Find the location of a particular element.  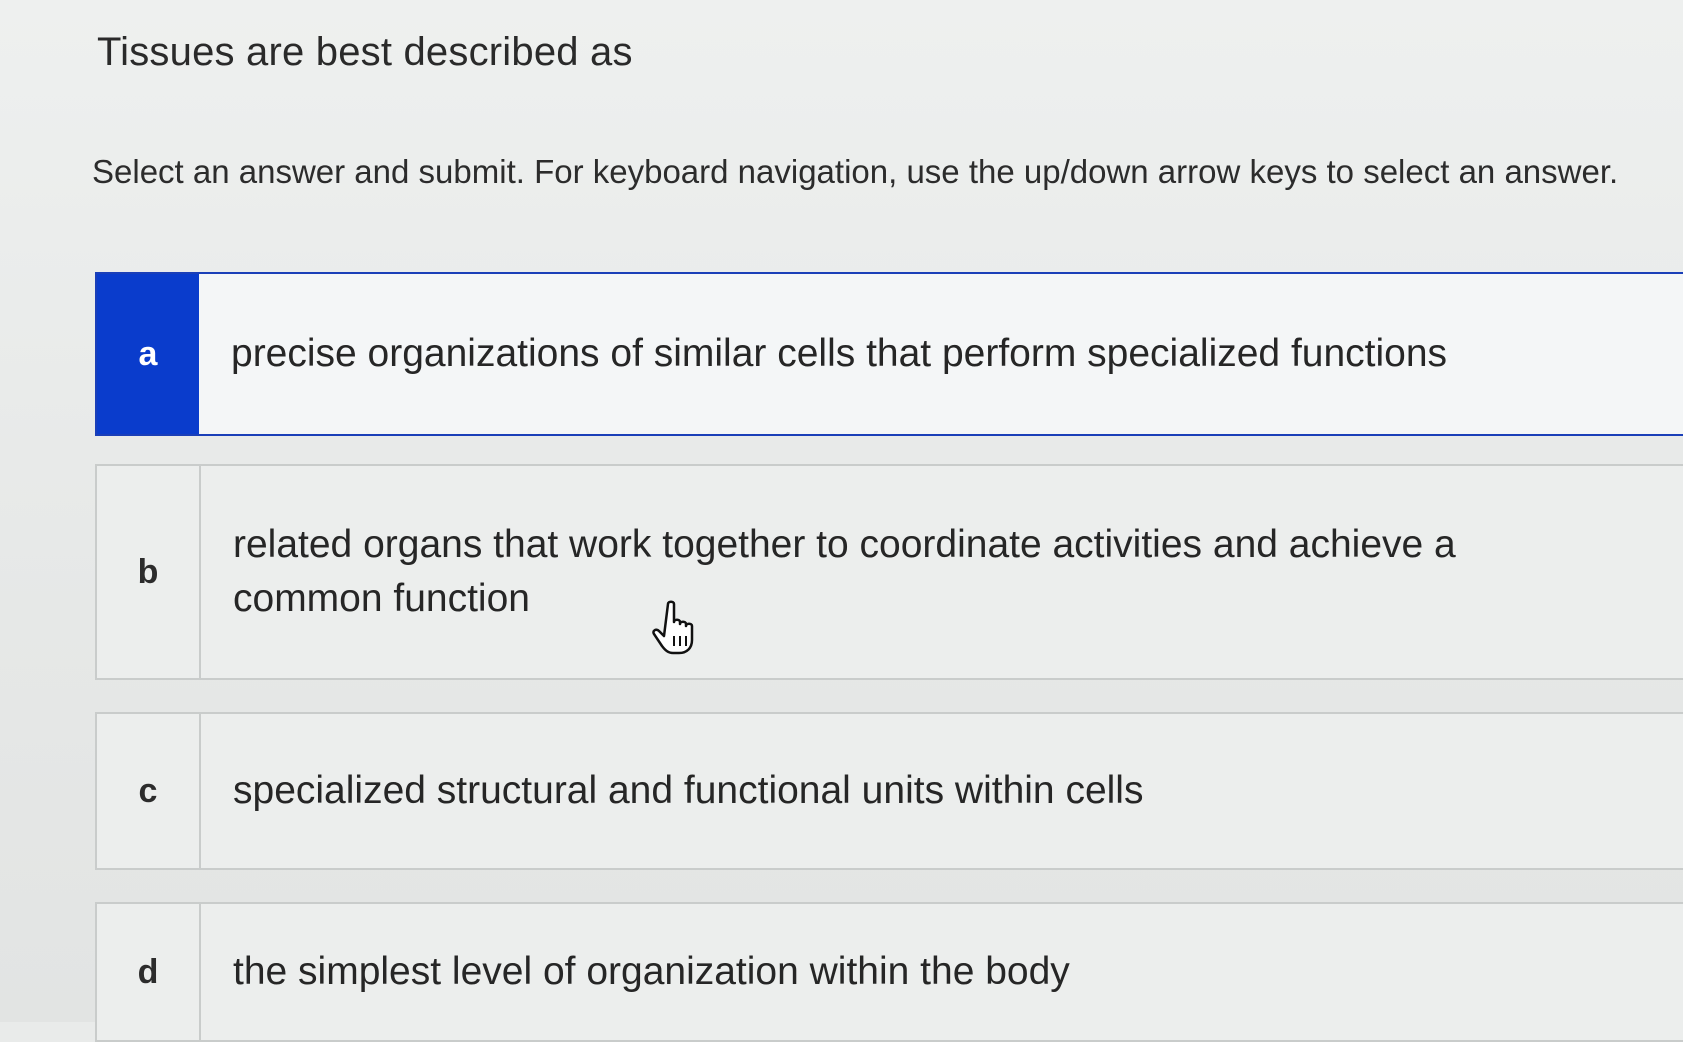

choice-letter-b: b is located at coordinates (149, 572).